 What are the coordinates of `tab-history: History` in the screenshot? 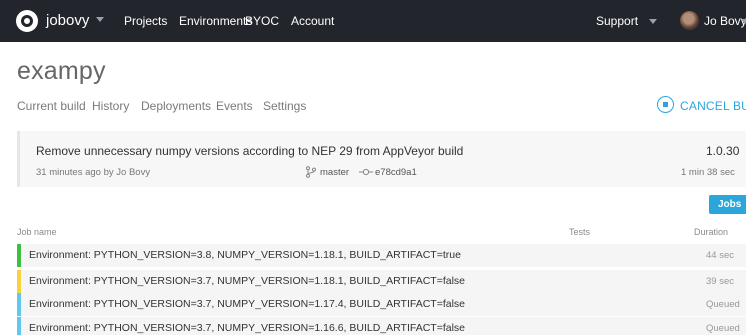 It's located at (110, 106).